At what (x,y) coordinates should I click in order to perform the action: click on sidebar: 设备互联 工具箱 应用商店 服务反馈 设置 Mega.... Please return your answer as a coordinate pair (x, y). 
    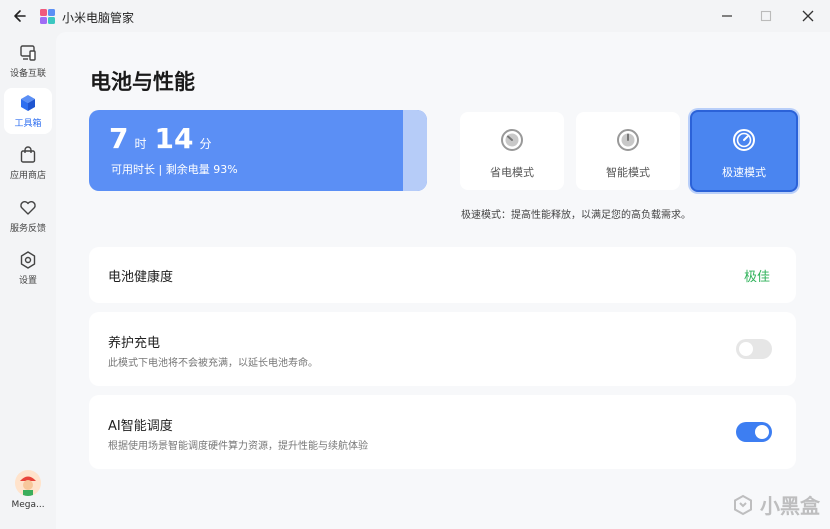
    Looking at the image, I should click on (28, 280).